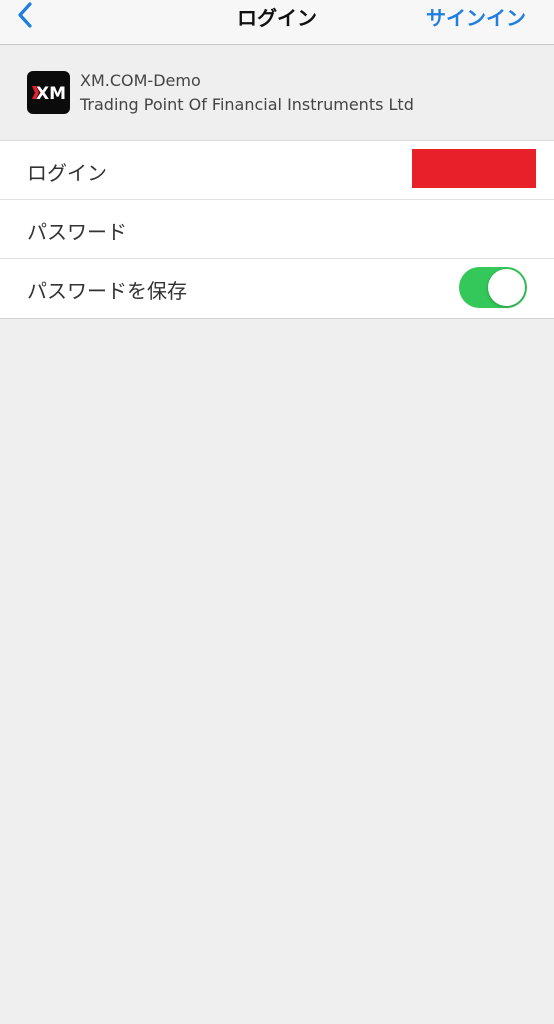  Describe the element at coordinates (67, 173) in the screenshot. I see `login-label: ログイン` at that location.